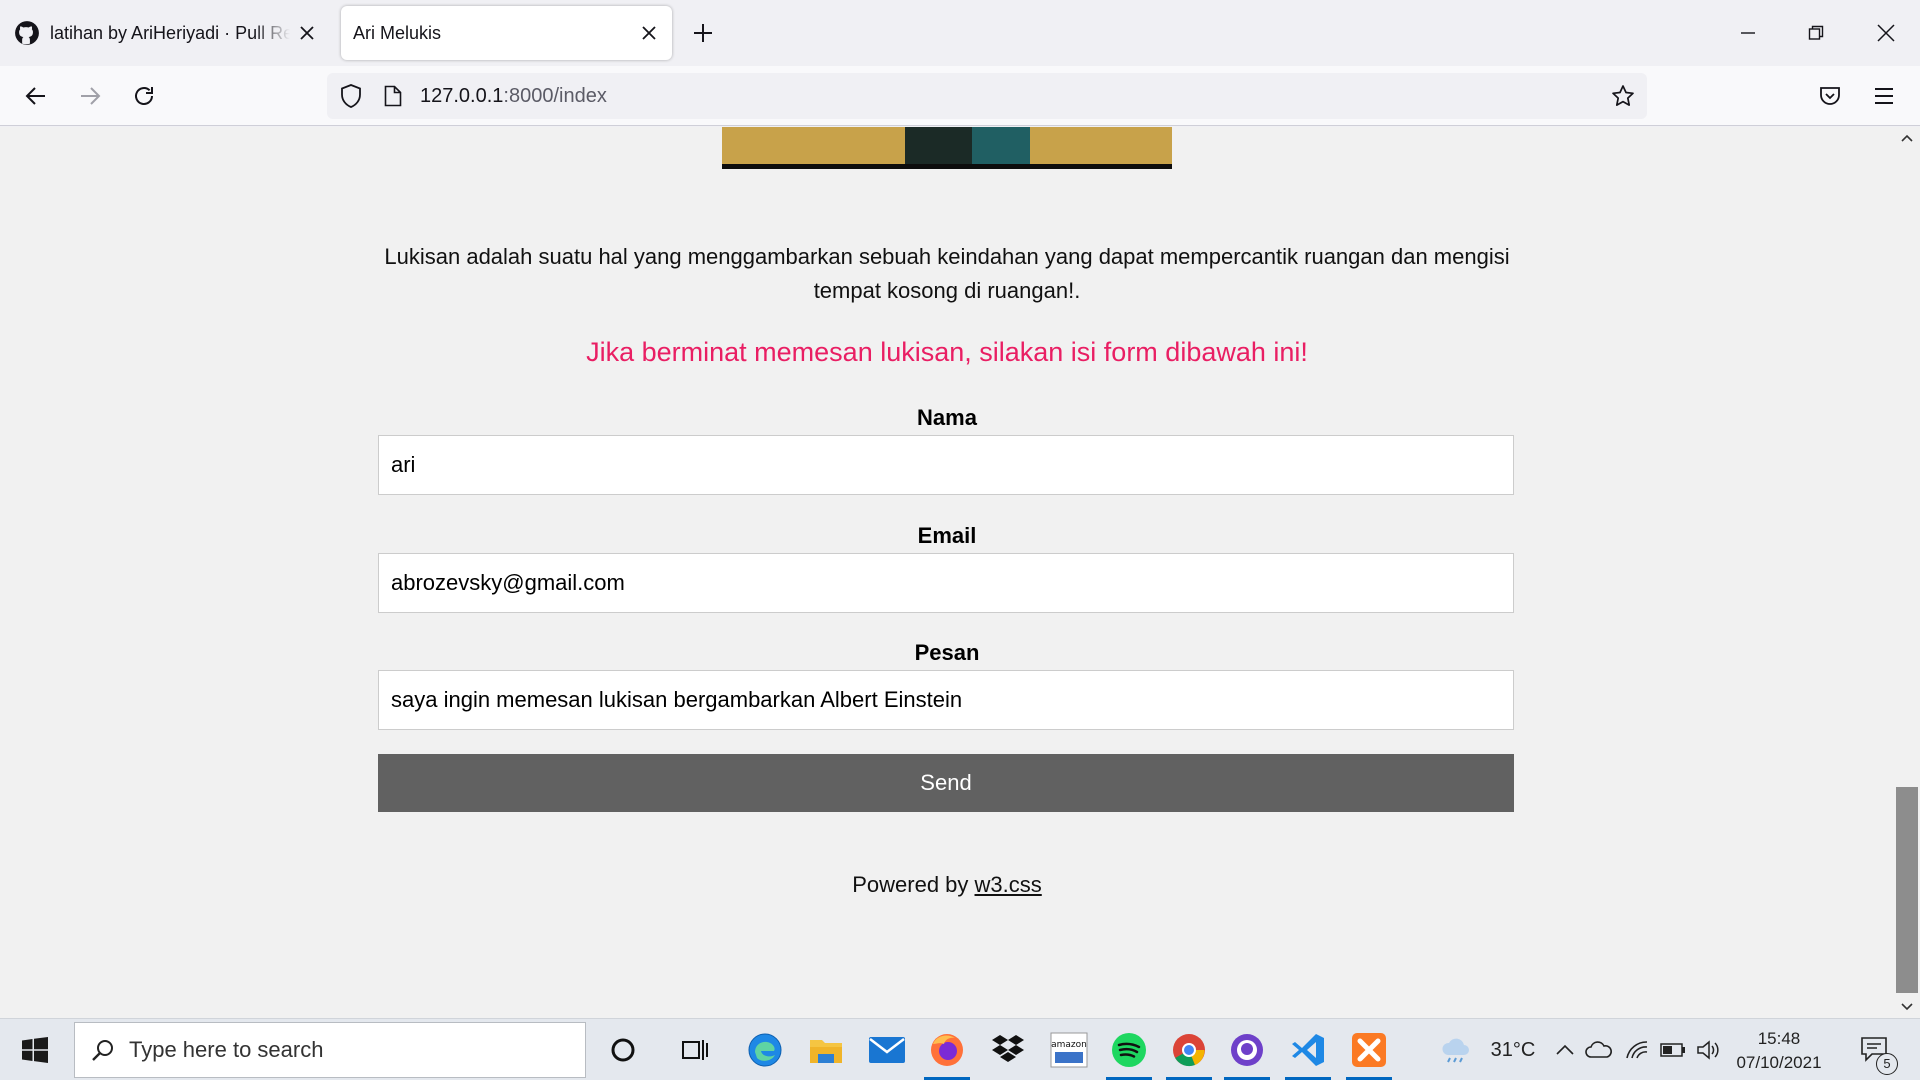 The height and width of the screenshot is (1080, 1920). Describe the element at coordinates (1779, 1051) in the screenshot. I see `taskbar-clock: 15:48 07/10/2021` at that location.